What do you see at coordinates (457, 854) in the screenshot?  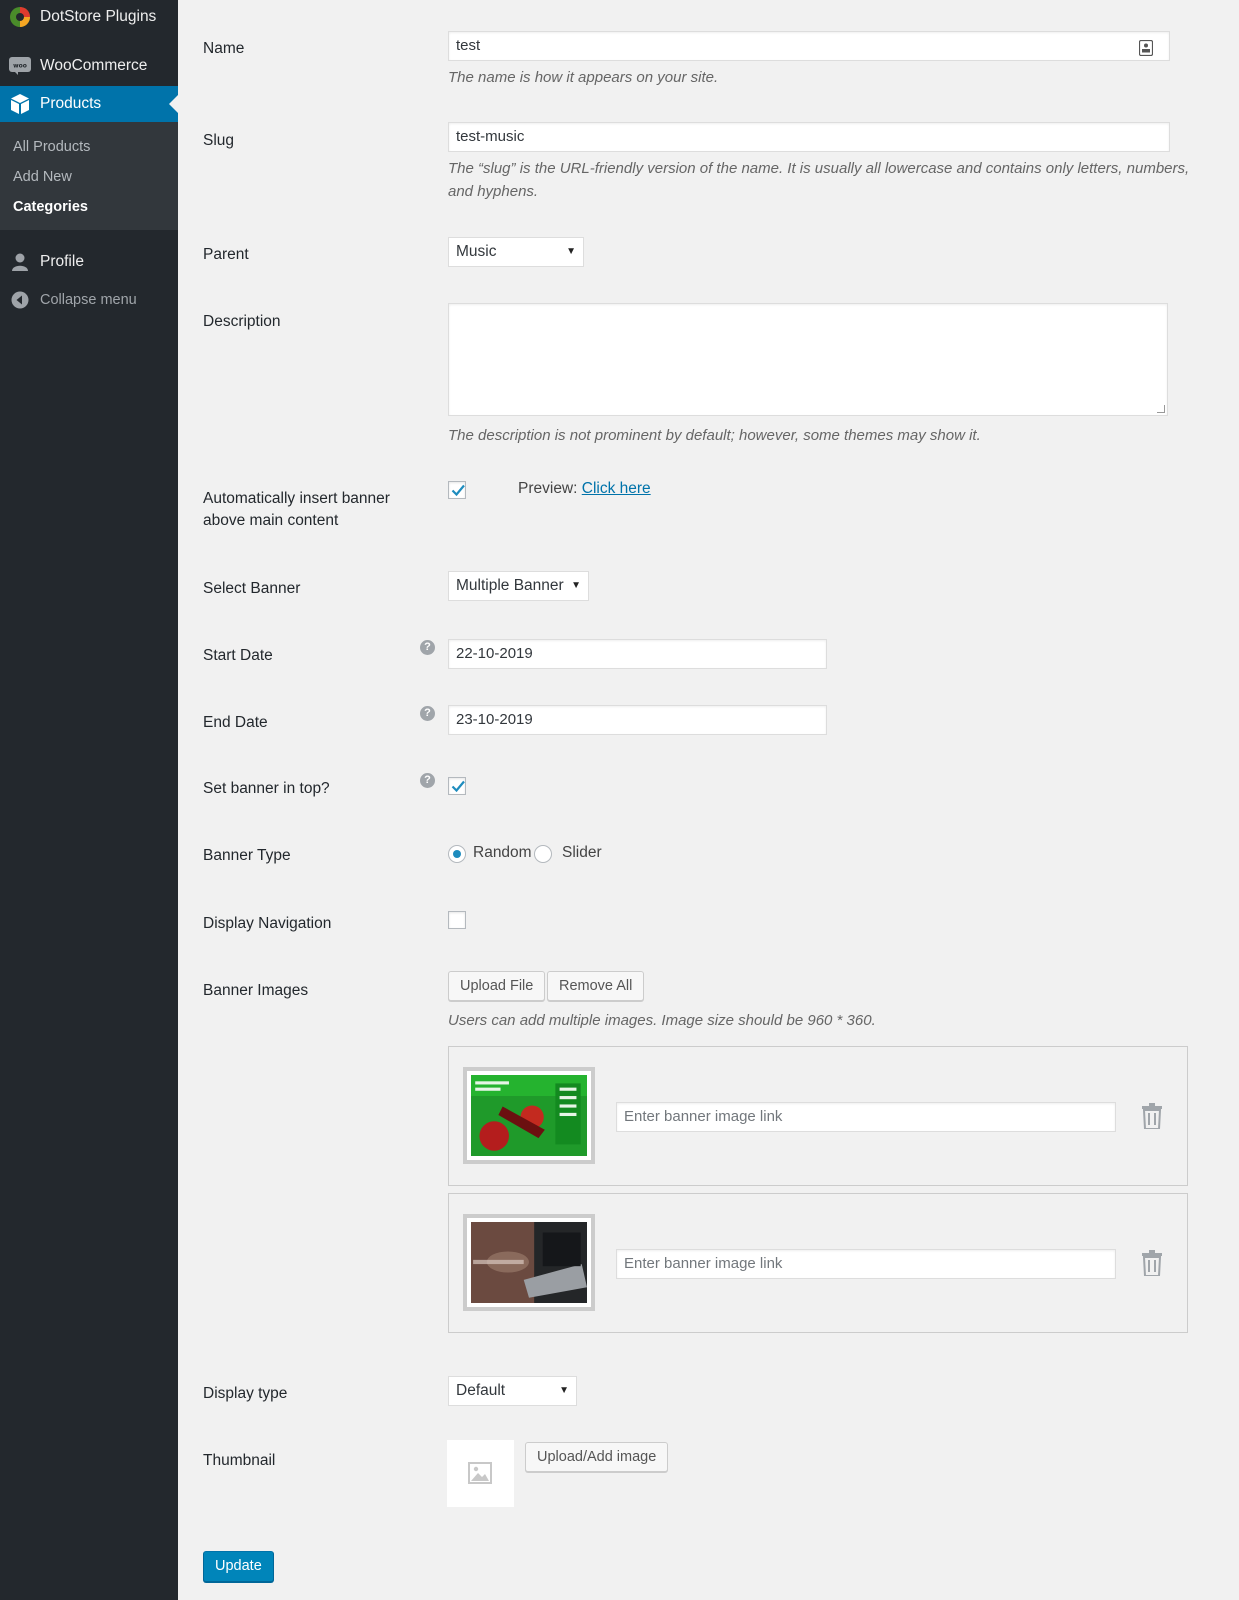 I see `radio-random` at bounding box center [457, 854].